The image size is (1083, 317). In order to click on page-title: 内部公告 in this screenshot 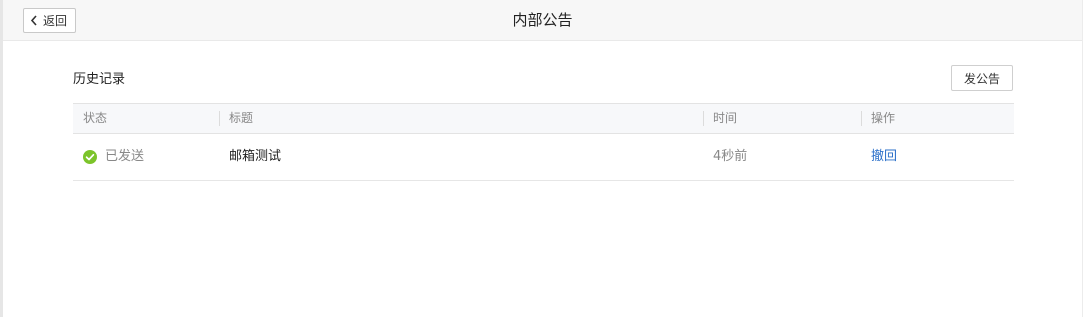, I will do `click(542, 20)`.